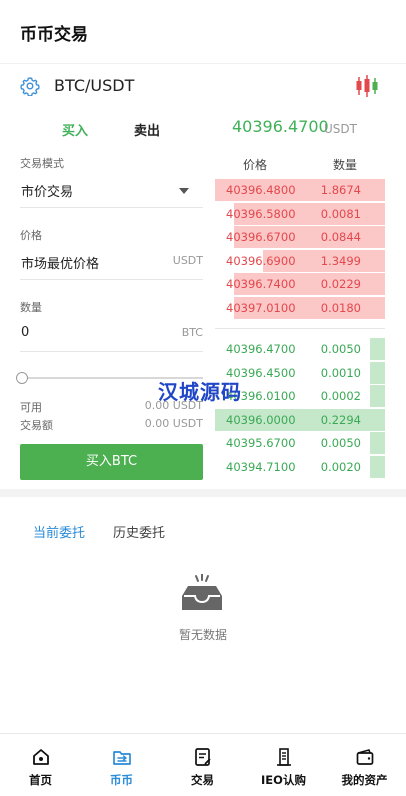 The width and height of the screenshot is (406, 796). What do you see at coordinates (300, 284) in the screenshot?
I see `ask-row: 40396.7400 0.0229` at bounding box center [300, 284].